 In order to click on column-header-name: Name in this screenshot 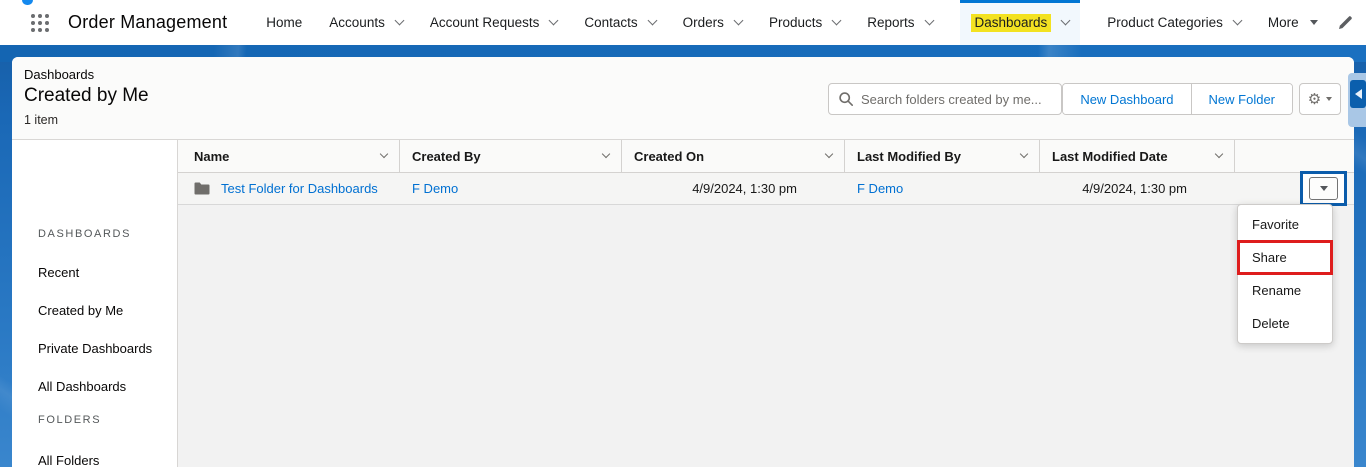, I will do `click(289, 156)`.